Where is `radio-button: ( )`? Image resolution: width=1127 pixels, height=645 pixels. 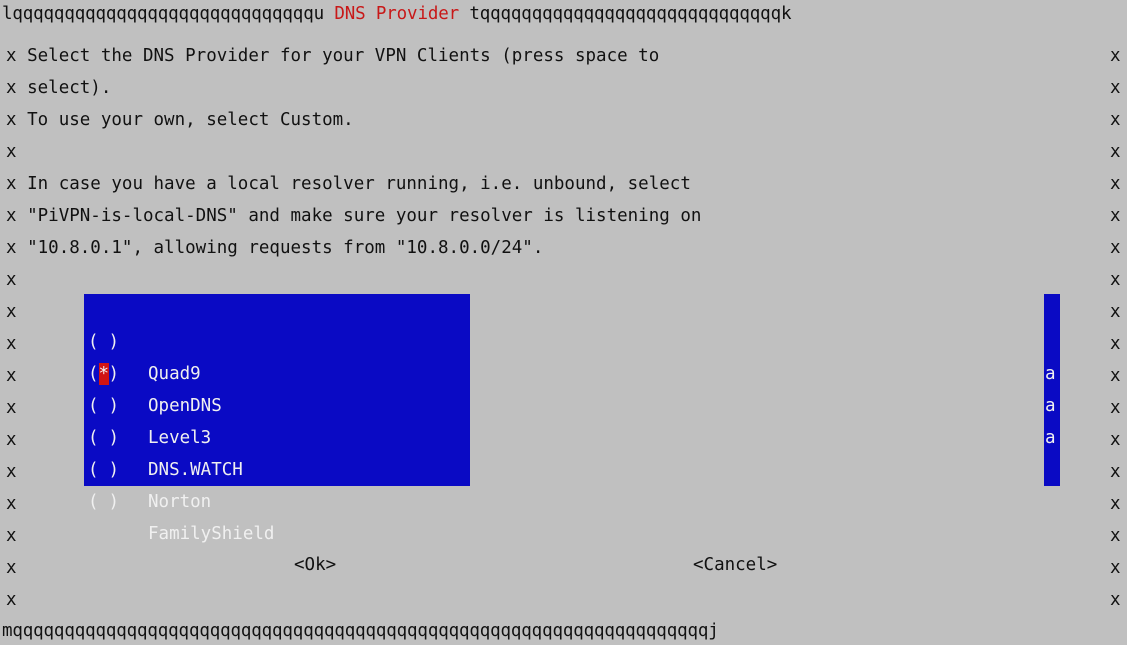
radio-button: ( ) is located at coordinates (103, 502).